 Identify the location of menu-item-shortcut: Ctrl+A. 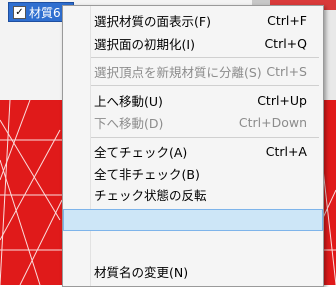
(286, 151).